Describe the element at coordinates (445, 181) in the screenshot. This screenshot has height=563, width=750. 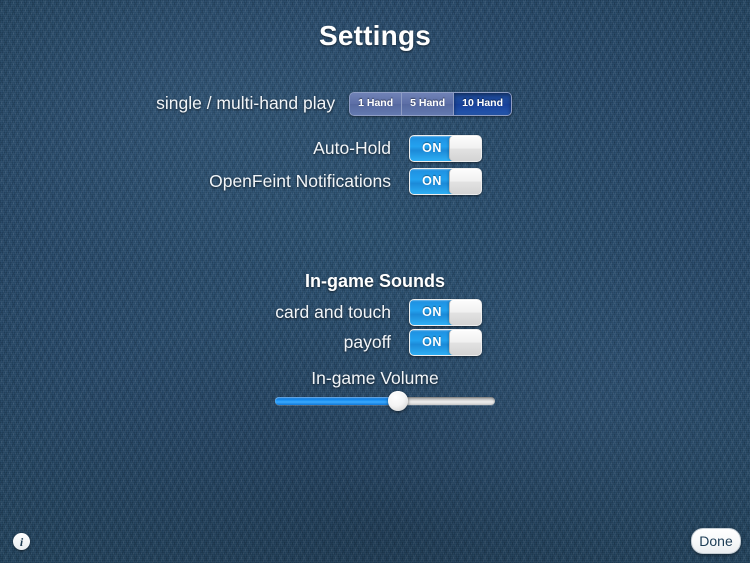
I see `openfeint-notifications-toggle: ON` at that location.